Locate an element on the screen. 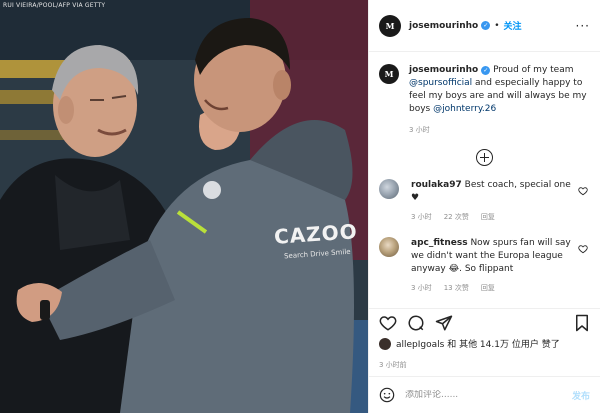 This screenshot has width=600, height=413. more-options-icon: ··· is located at coordinates (583, 26).